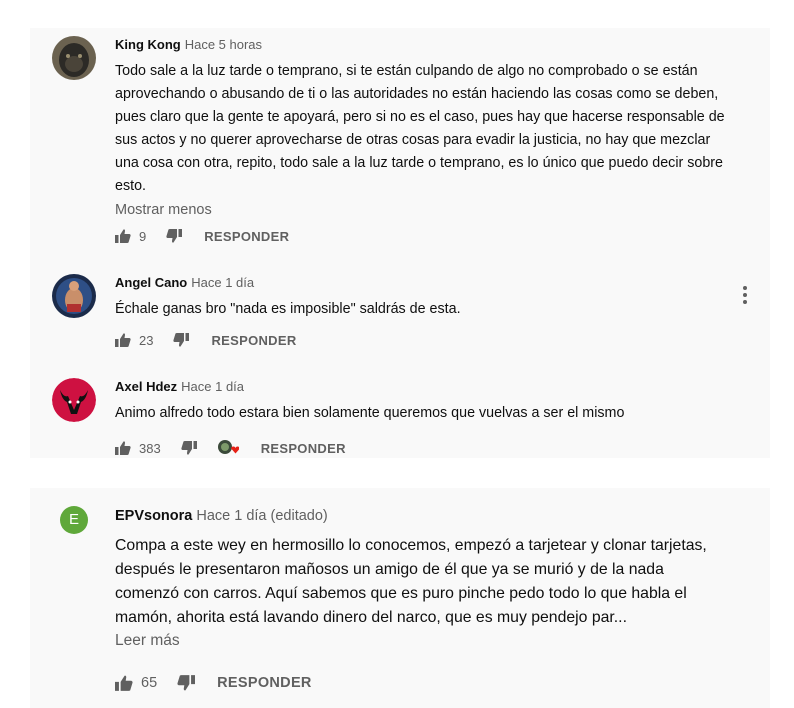 The image size is (794, 708). What do you see at coordinates (148, 44) in the screenshot?
I see `author-name: King Kong` at bounding box center [148, 44].